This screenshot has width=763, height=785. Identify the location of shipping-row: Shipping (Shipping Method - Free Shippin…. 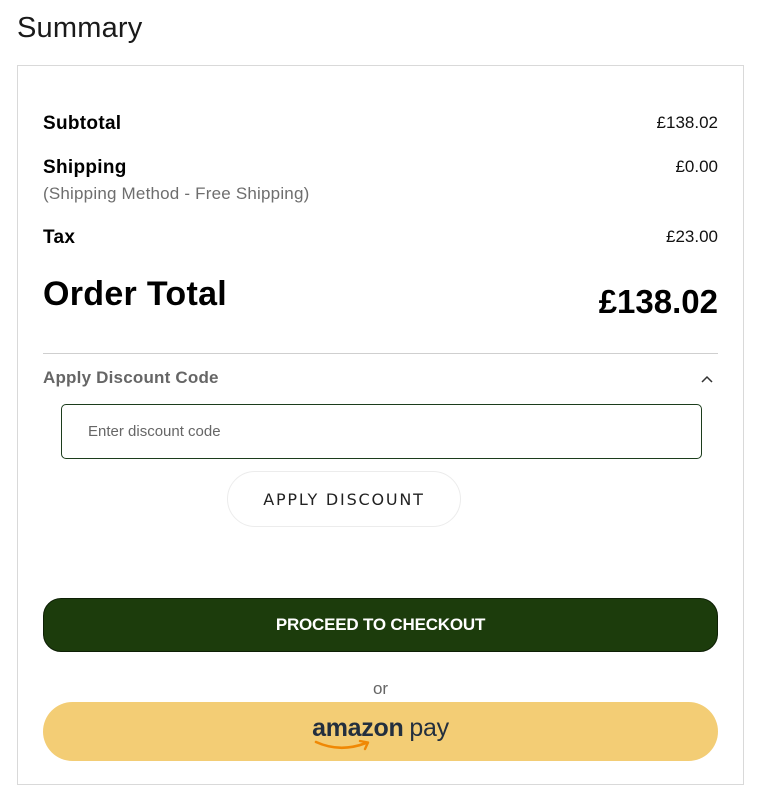
(380, 180).